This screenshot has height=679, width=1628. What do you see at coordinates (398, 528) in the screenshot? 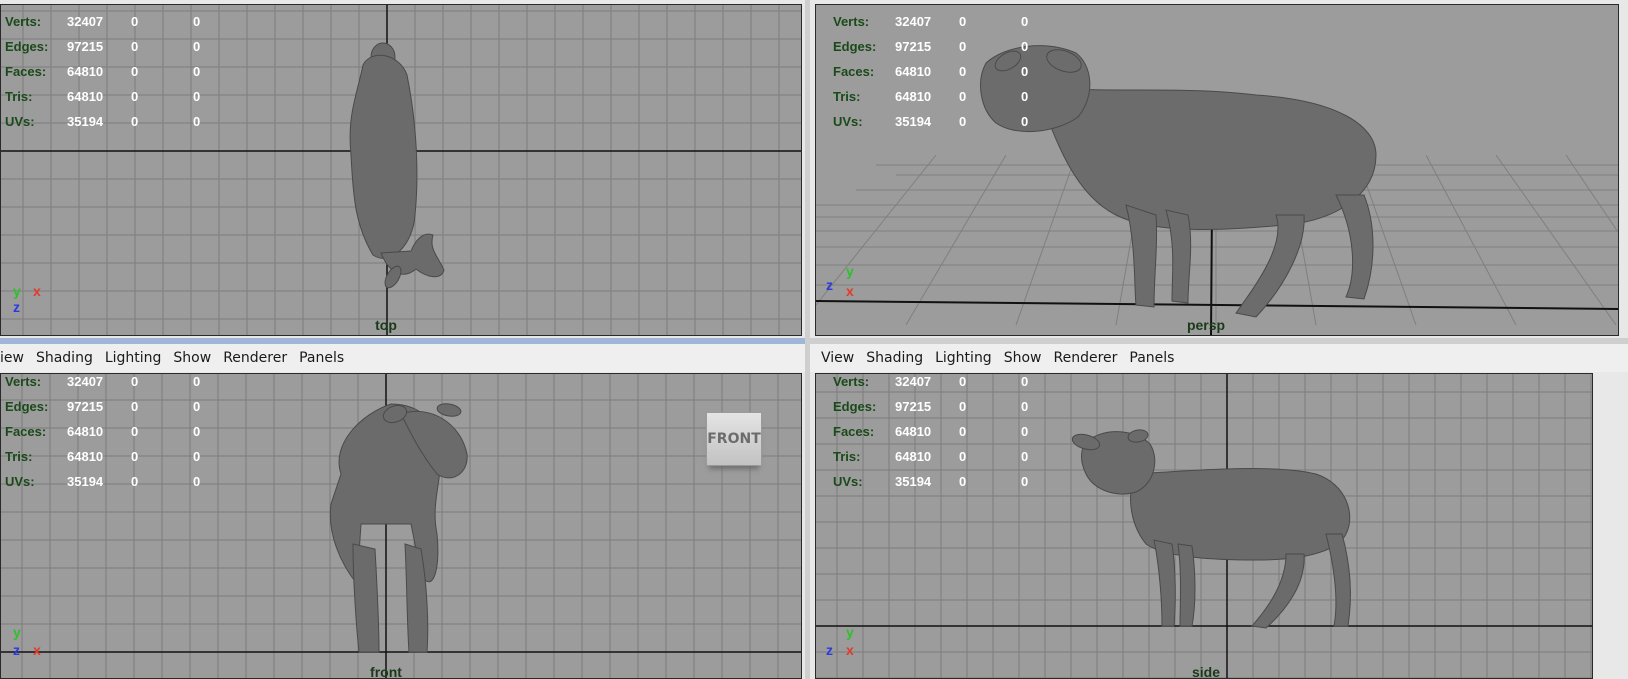
I see `sheep-model-front` at bounding box center [398, 528].